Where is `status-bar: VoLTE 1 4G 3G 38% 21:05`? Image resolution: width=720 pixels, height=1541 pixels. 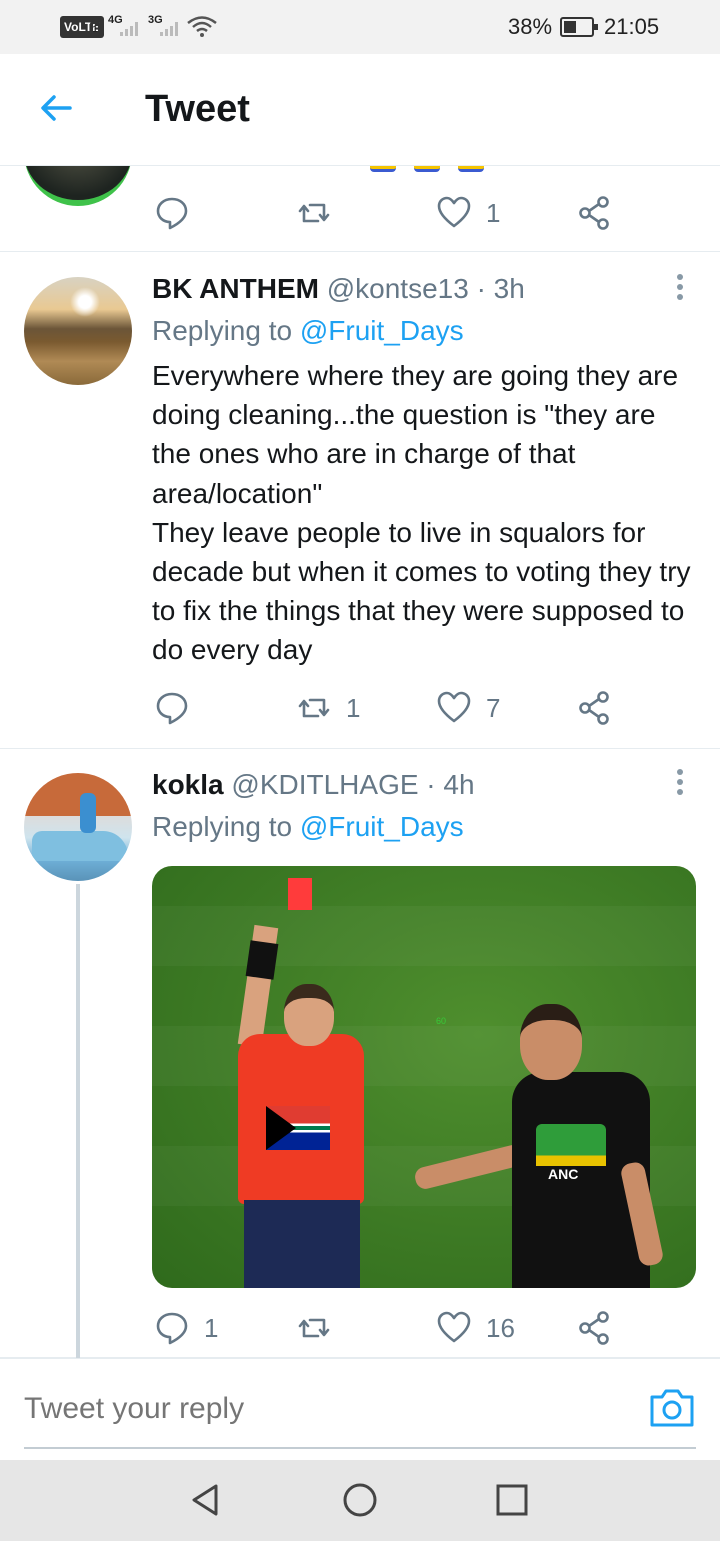 status-bar: VoLTE 1 4G 3G 38% 21:05 is located at coordinates (360, 27).